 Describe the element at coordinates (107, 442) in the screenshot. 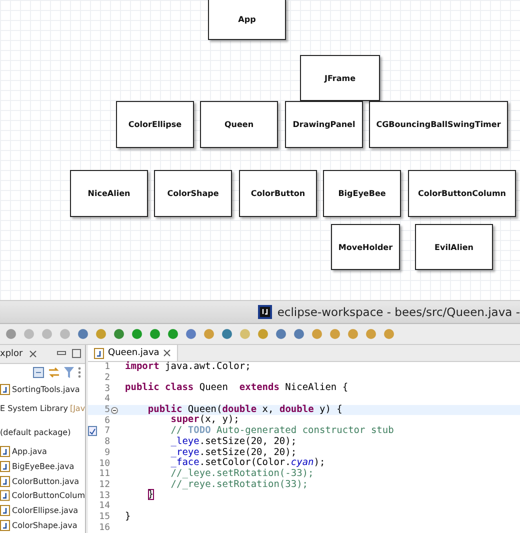

I see `line-number: 8` at that location.